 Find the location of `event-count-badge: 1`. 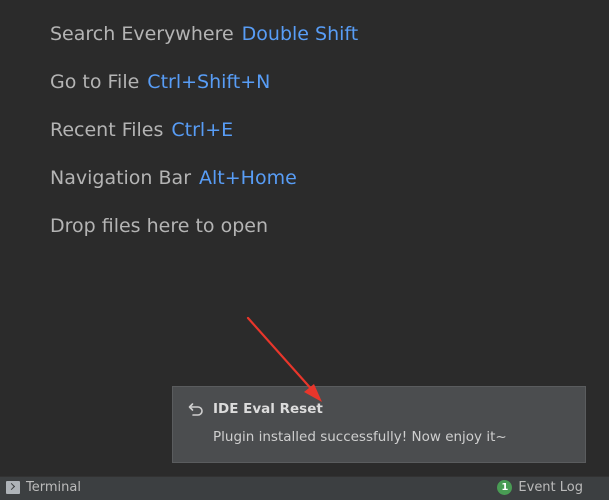

event-count-badge: 1 is located at coordinates (505, 487).